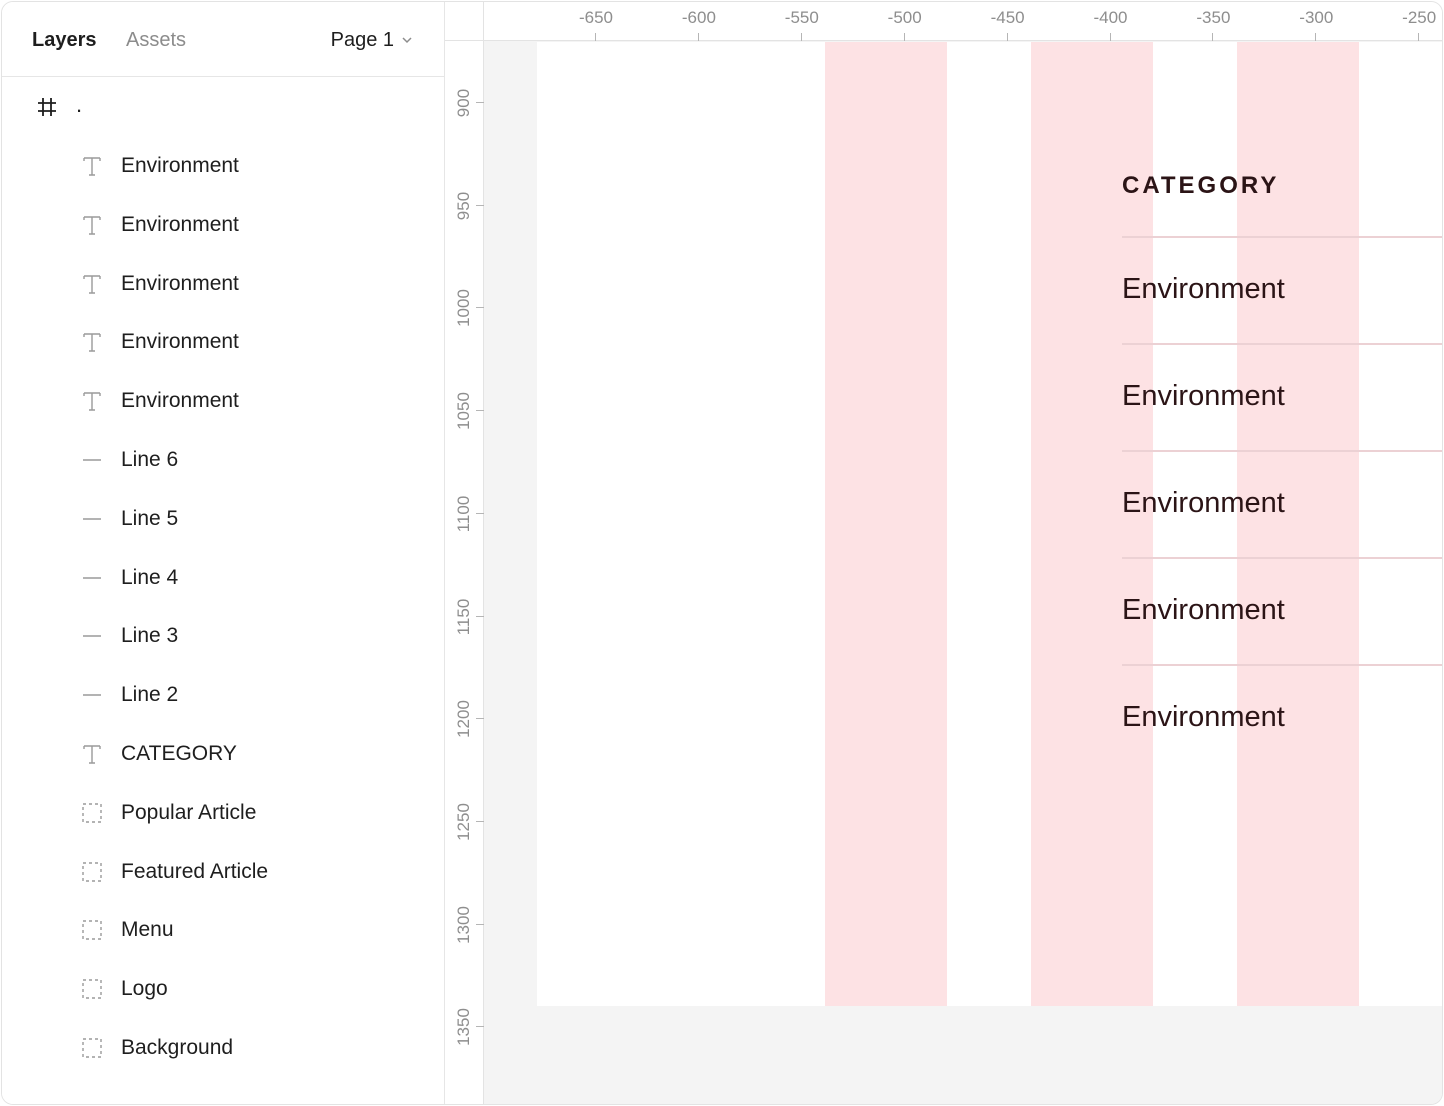 The height and width of the screenshot is (1106, 1444). I want to click on ruler-label: 1250, so click(463, 821).